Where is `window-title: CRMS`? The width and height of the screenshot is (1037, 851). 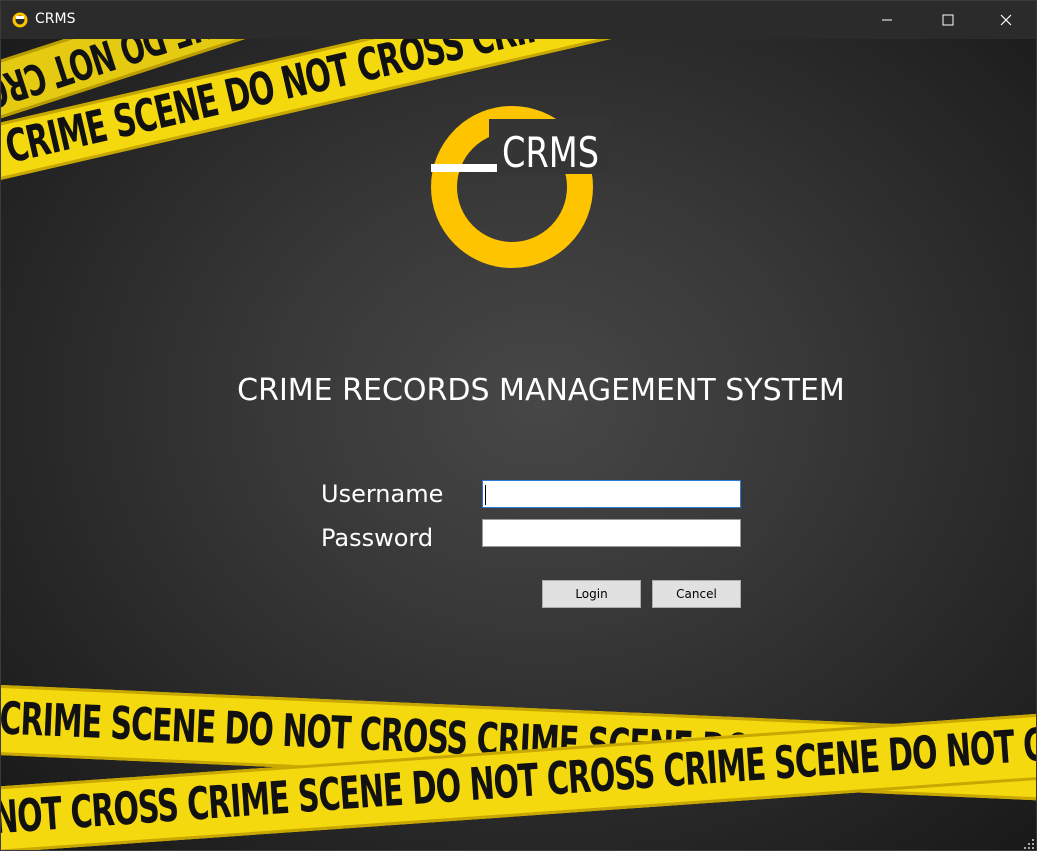
window-title: CRMS is located at coordinates (55, 19).